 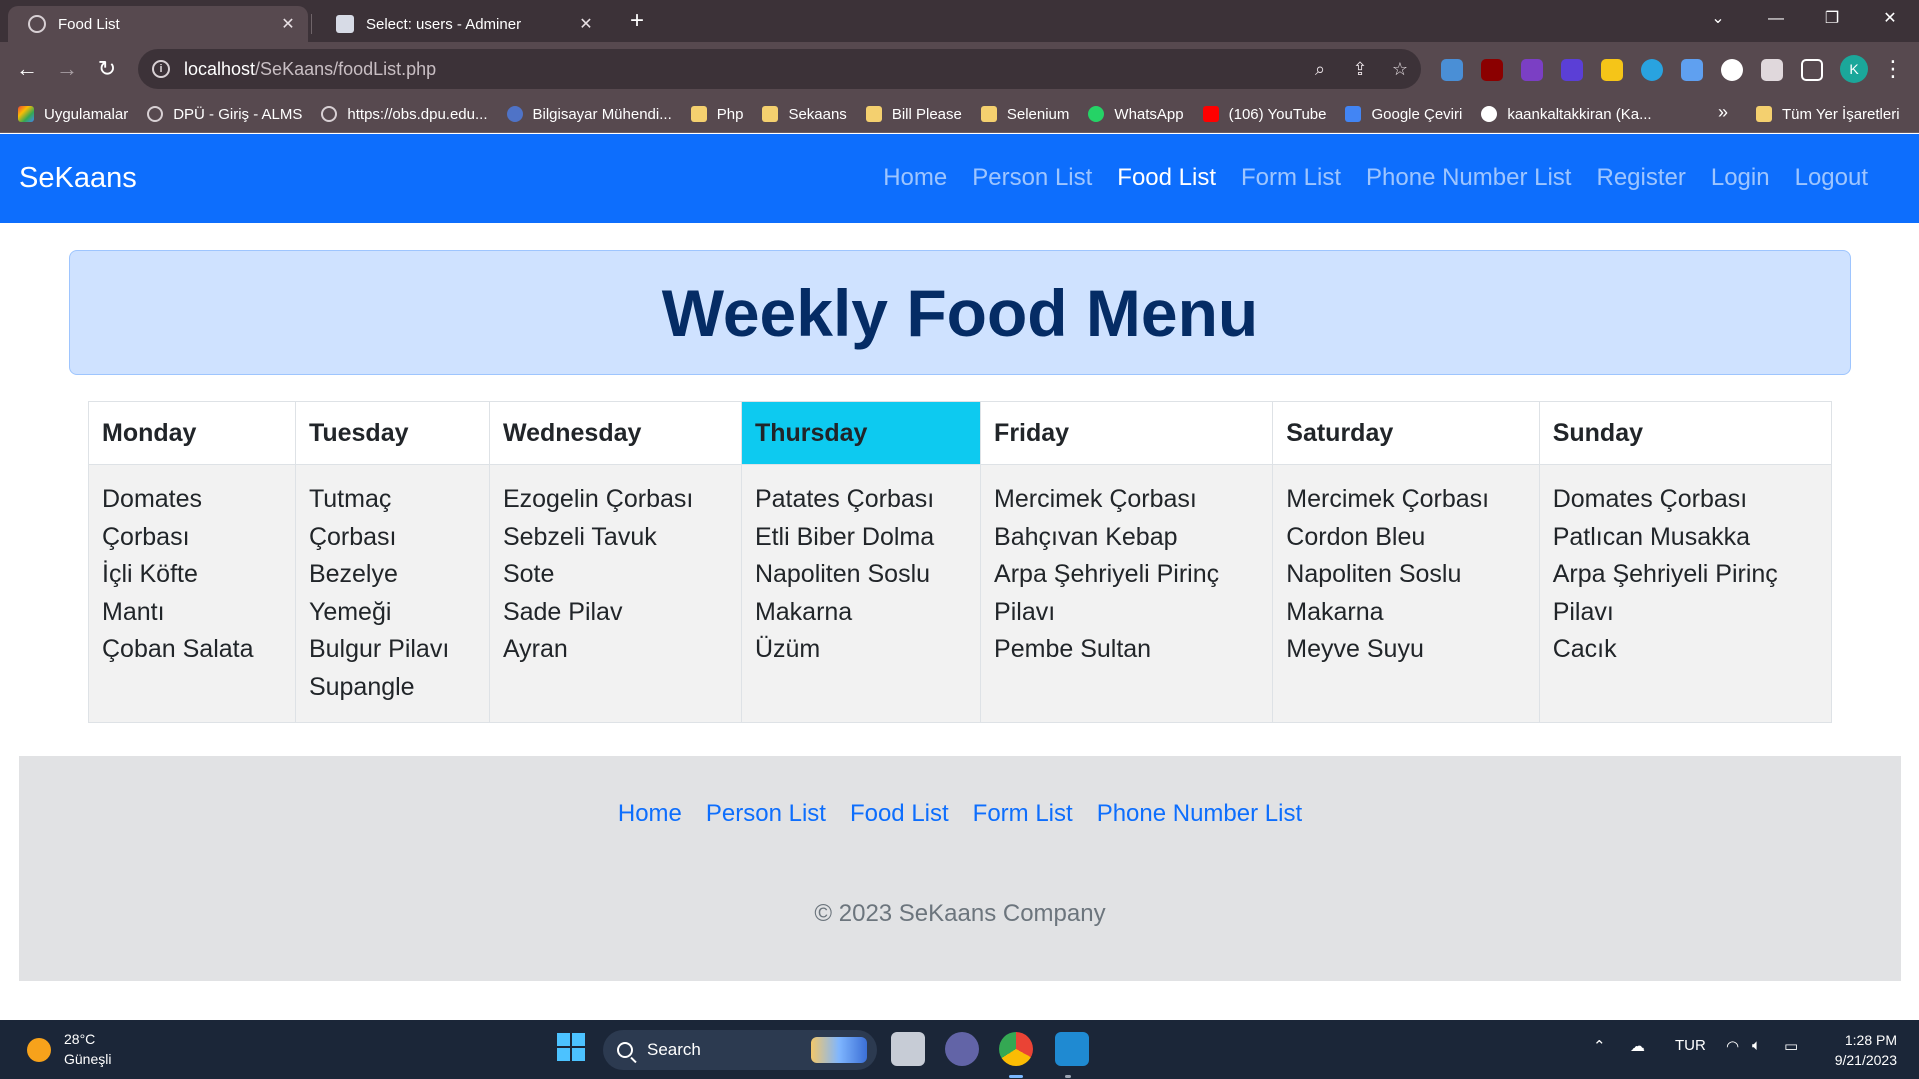 I want to click on menu-item: Domates, so click(x=152, y=499).